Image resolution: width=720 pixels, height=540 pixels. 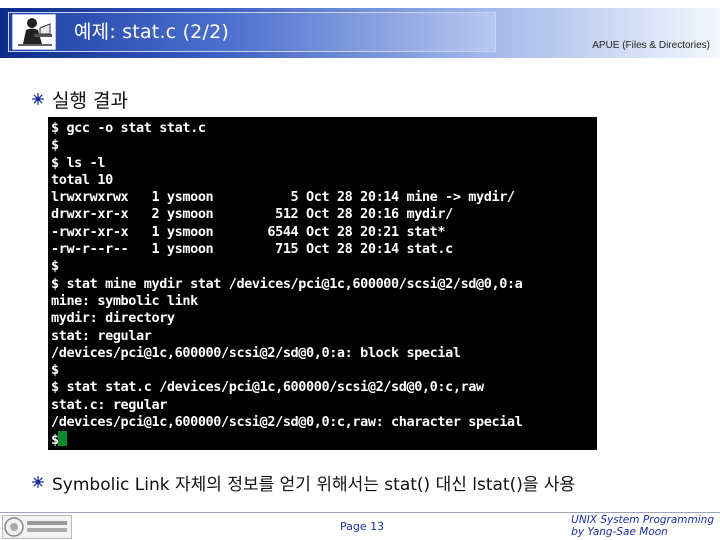 I want to click on terminal-cursor, so click(x=62, y=439).